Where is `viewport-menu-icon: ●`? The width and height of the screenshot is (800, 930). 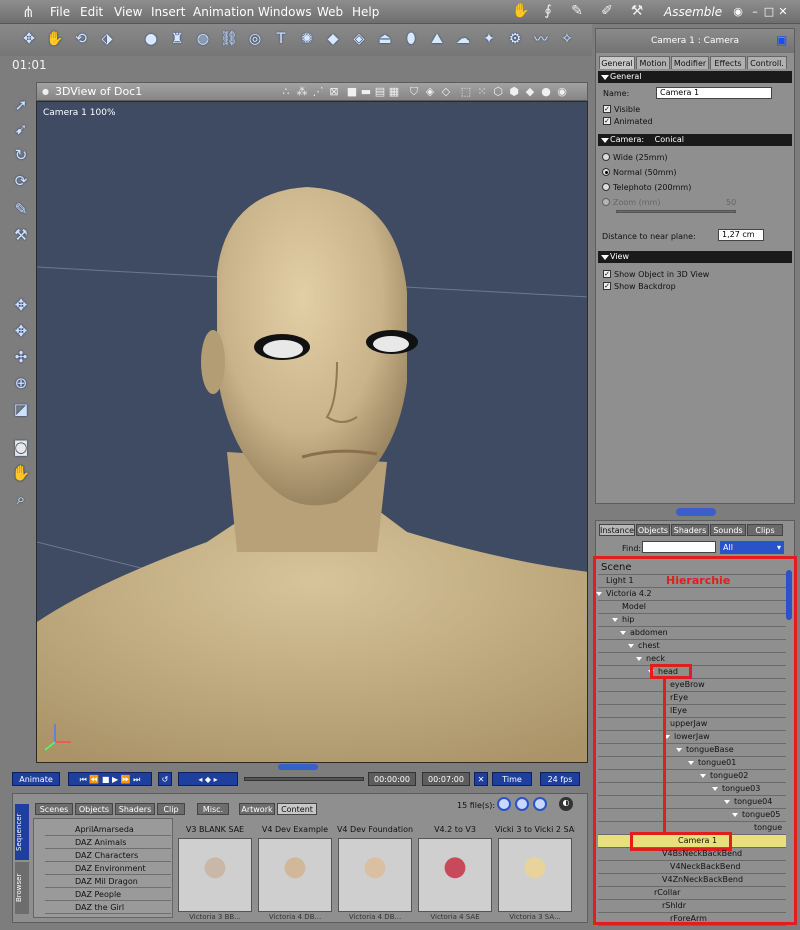
viewport-menu-icon: ● is located at coordinates (45, 91).